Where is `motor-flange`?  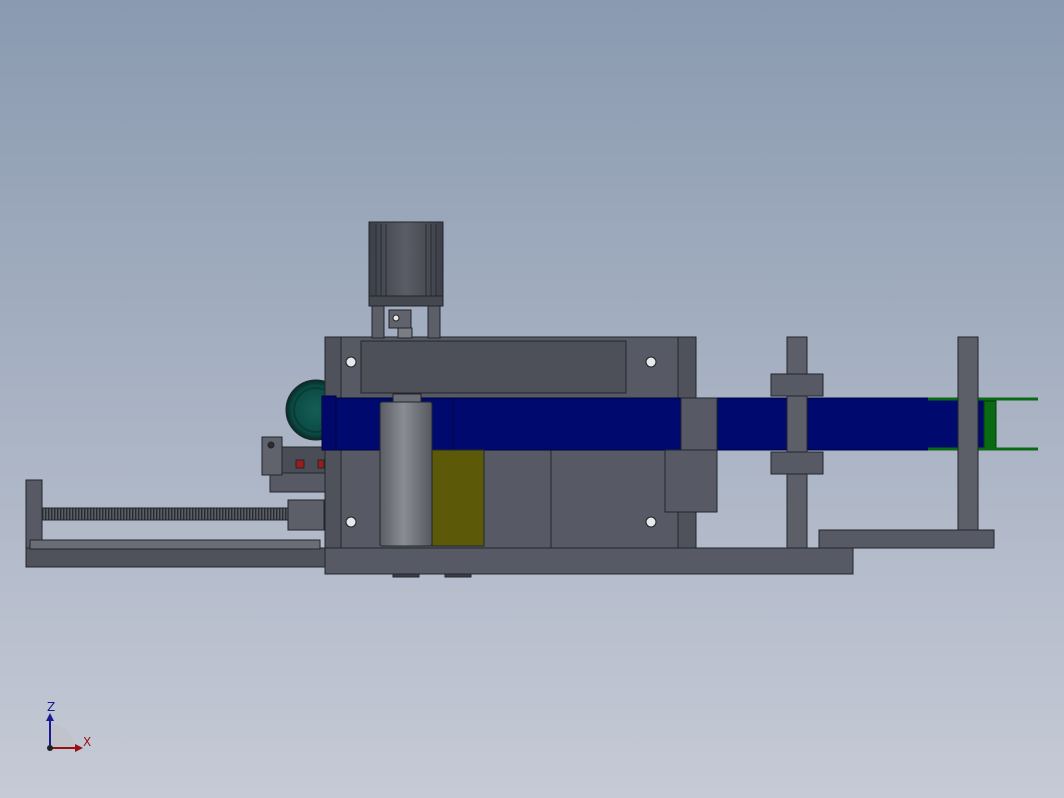
motor-flange is located at coordinates (406, 301).